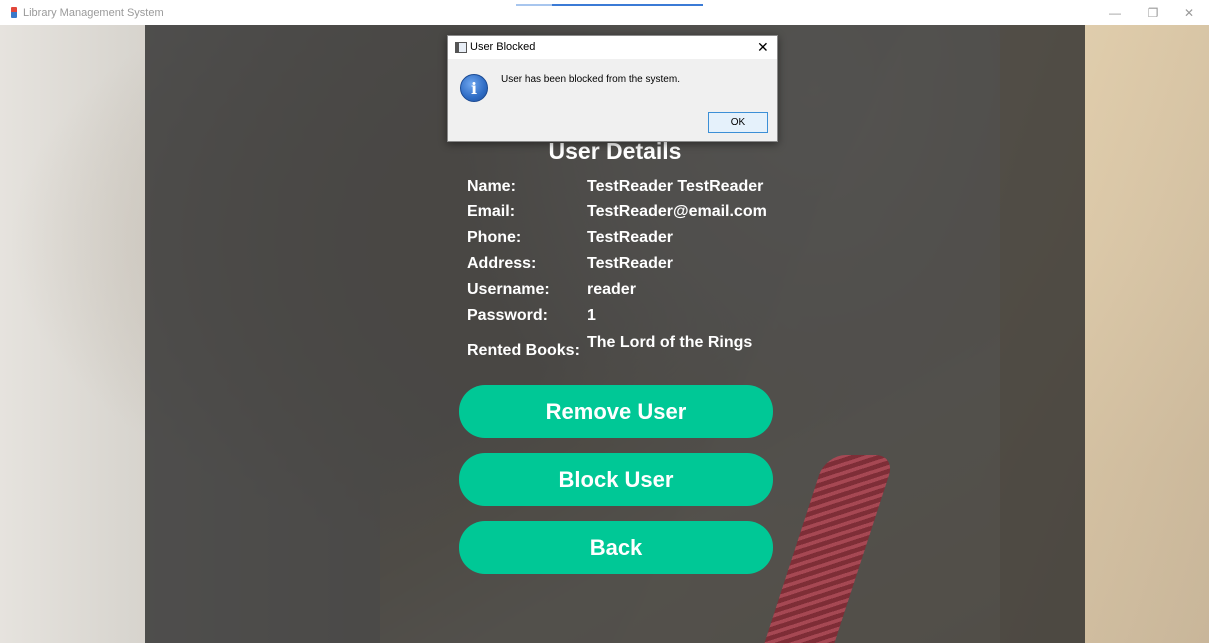 The width and height of the screenshot is (1209, 643). I want to click on dialog-message: User has been blocked from the system., so click(590, 79).